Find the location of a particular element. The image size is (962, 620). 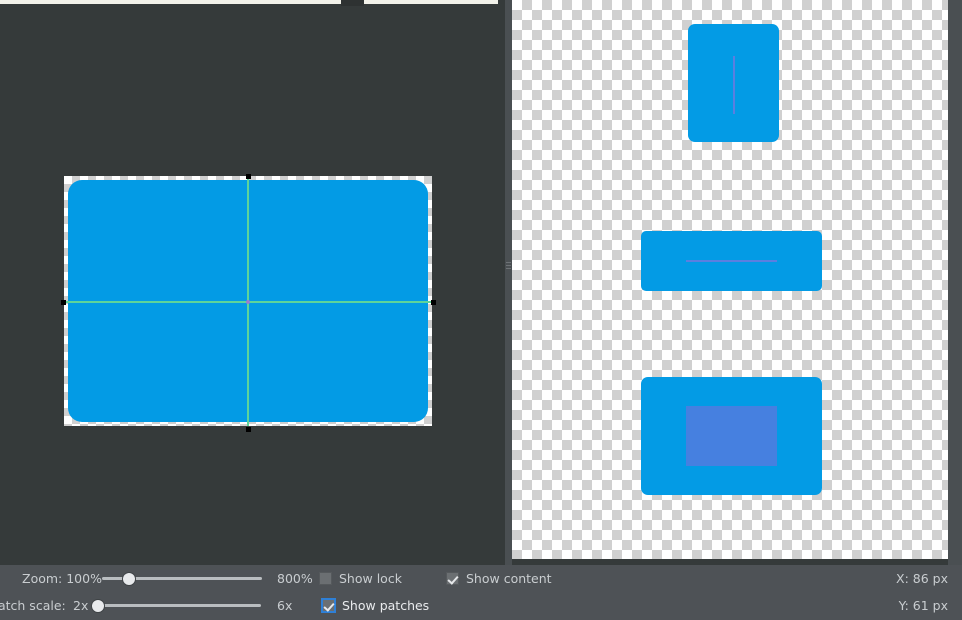

toolbar-row-patch-scale: Patch scale: 2x 6x Show patches Y: 61 px is located at coordinates (481, 605).